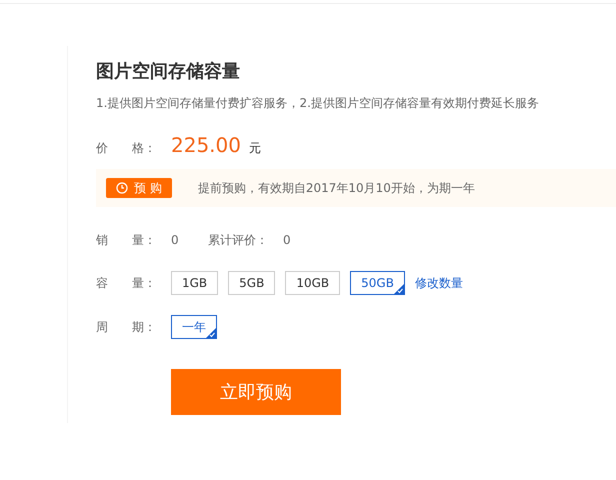  Describe the element at coordinates (194, 327) in the screenshot. I see `option-button: 一年` at that location.